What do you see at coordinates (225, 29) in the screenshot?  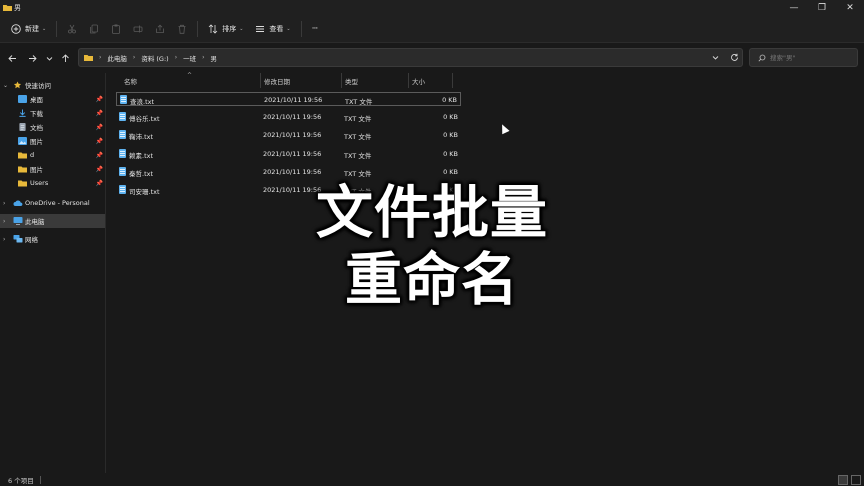 I see `sort-button: 排序 ⌄` at bounding box center [225, 29].